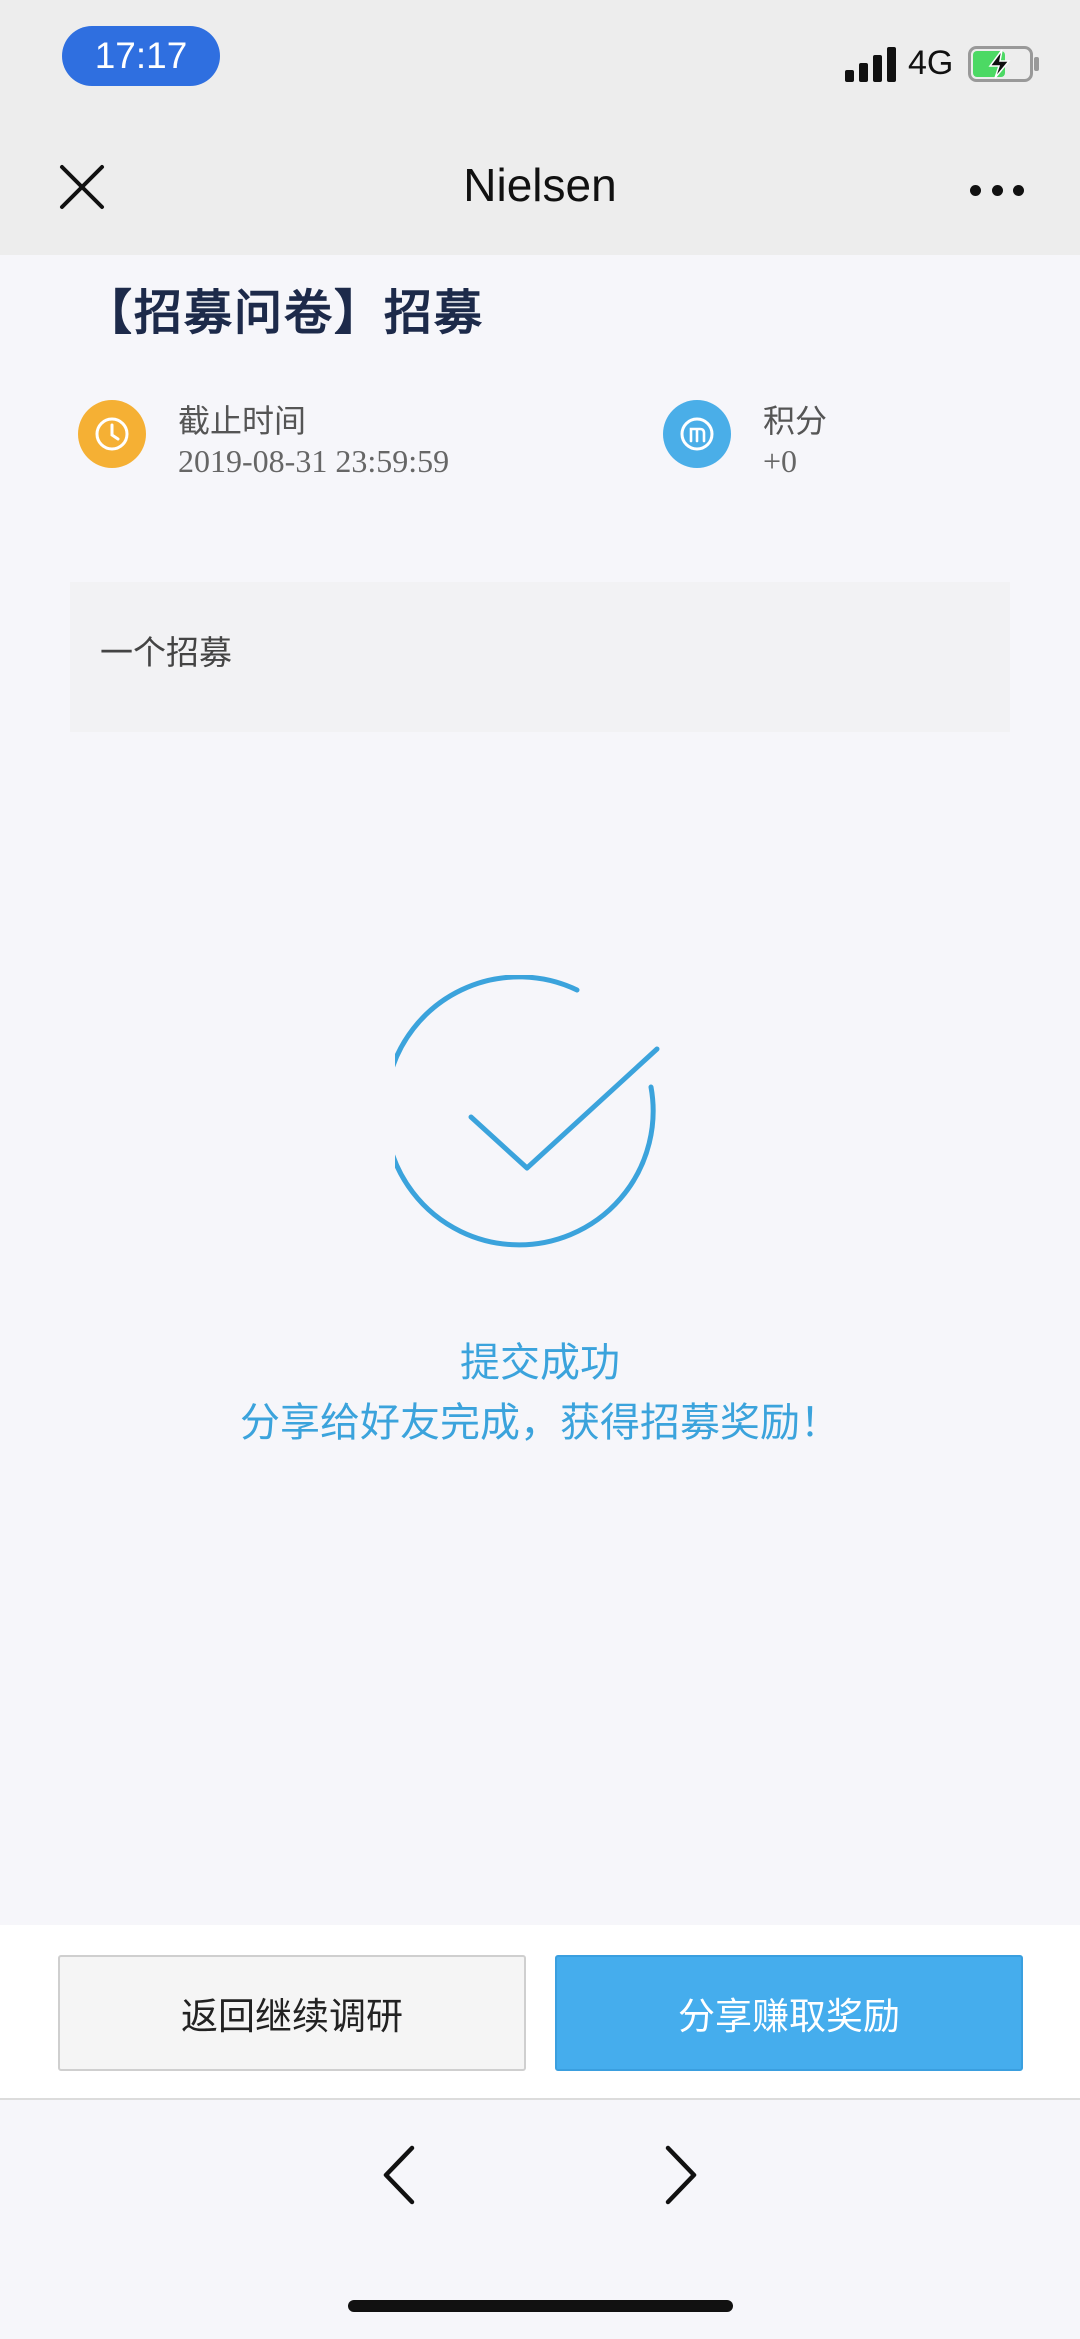 The width and height of the screenshot is (1080, 2339). What do you see at coordinates (540, 65) in the screenshot?
I see `status-bar: 17:17 4G` at bounding box center [540, 65].